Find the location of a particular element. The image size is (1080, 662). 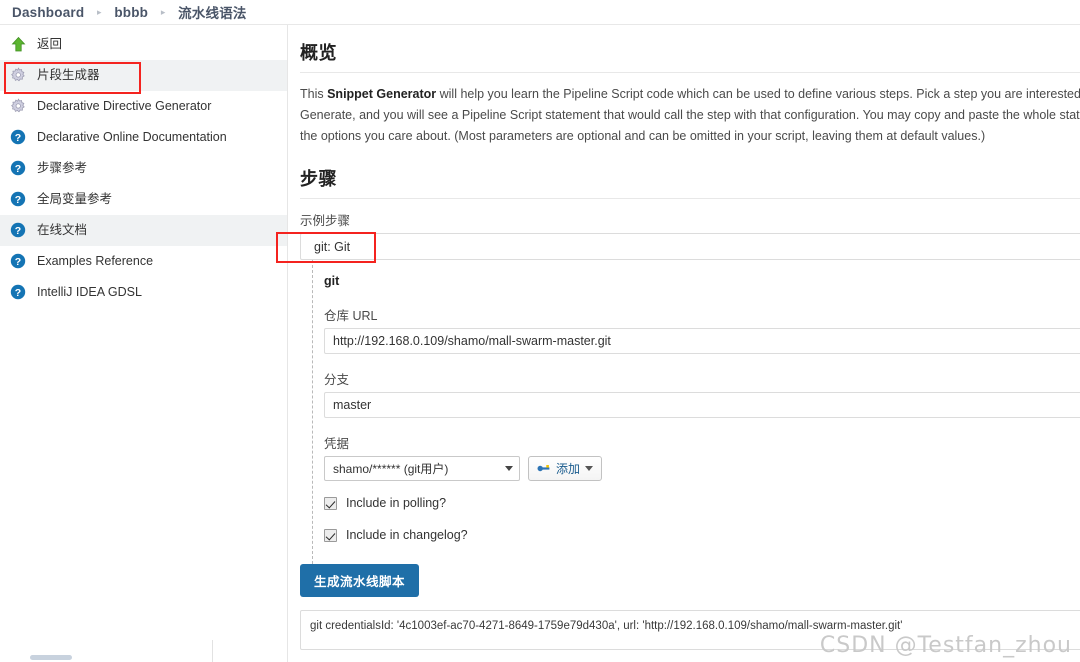

credentials-row: 凭据 shamo/****** (git用户) 添加 is located at coordinates (702, 457).